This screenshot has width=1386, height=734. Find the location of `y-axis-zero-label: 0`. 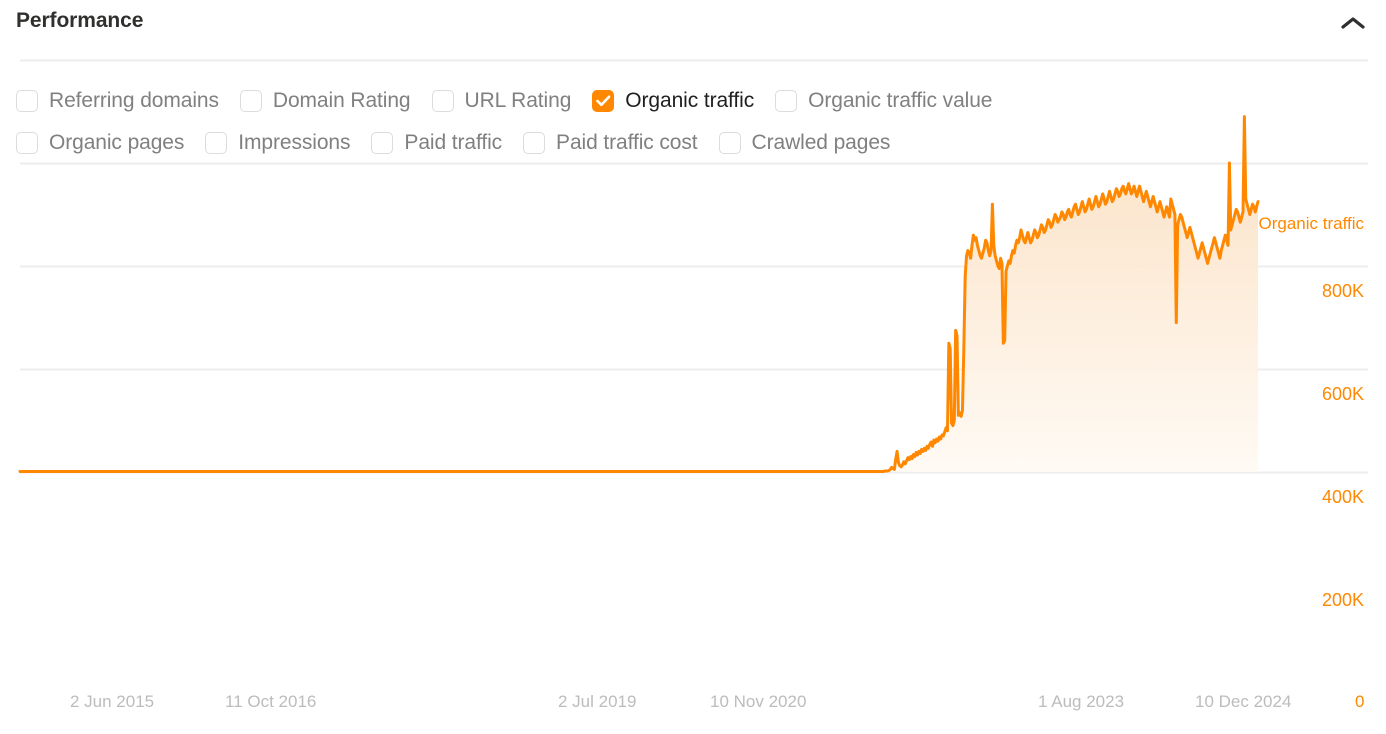

y-axis-zero-label: 0 is located at coordinates (1360, 701).